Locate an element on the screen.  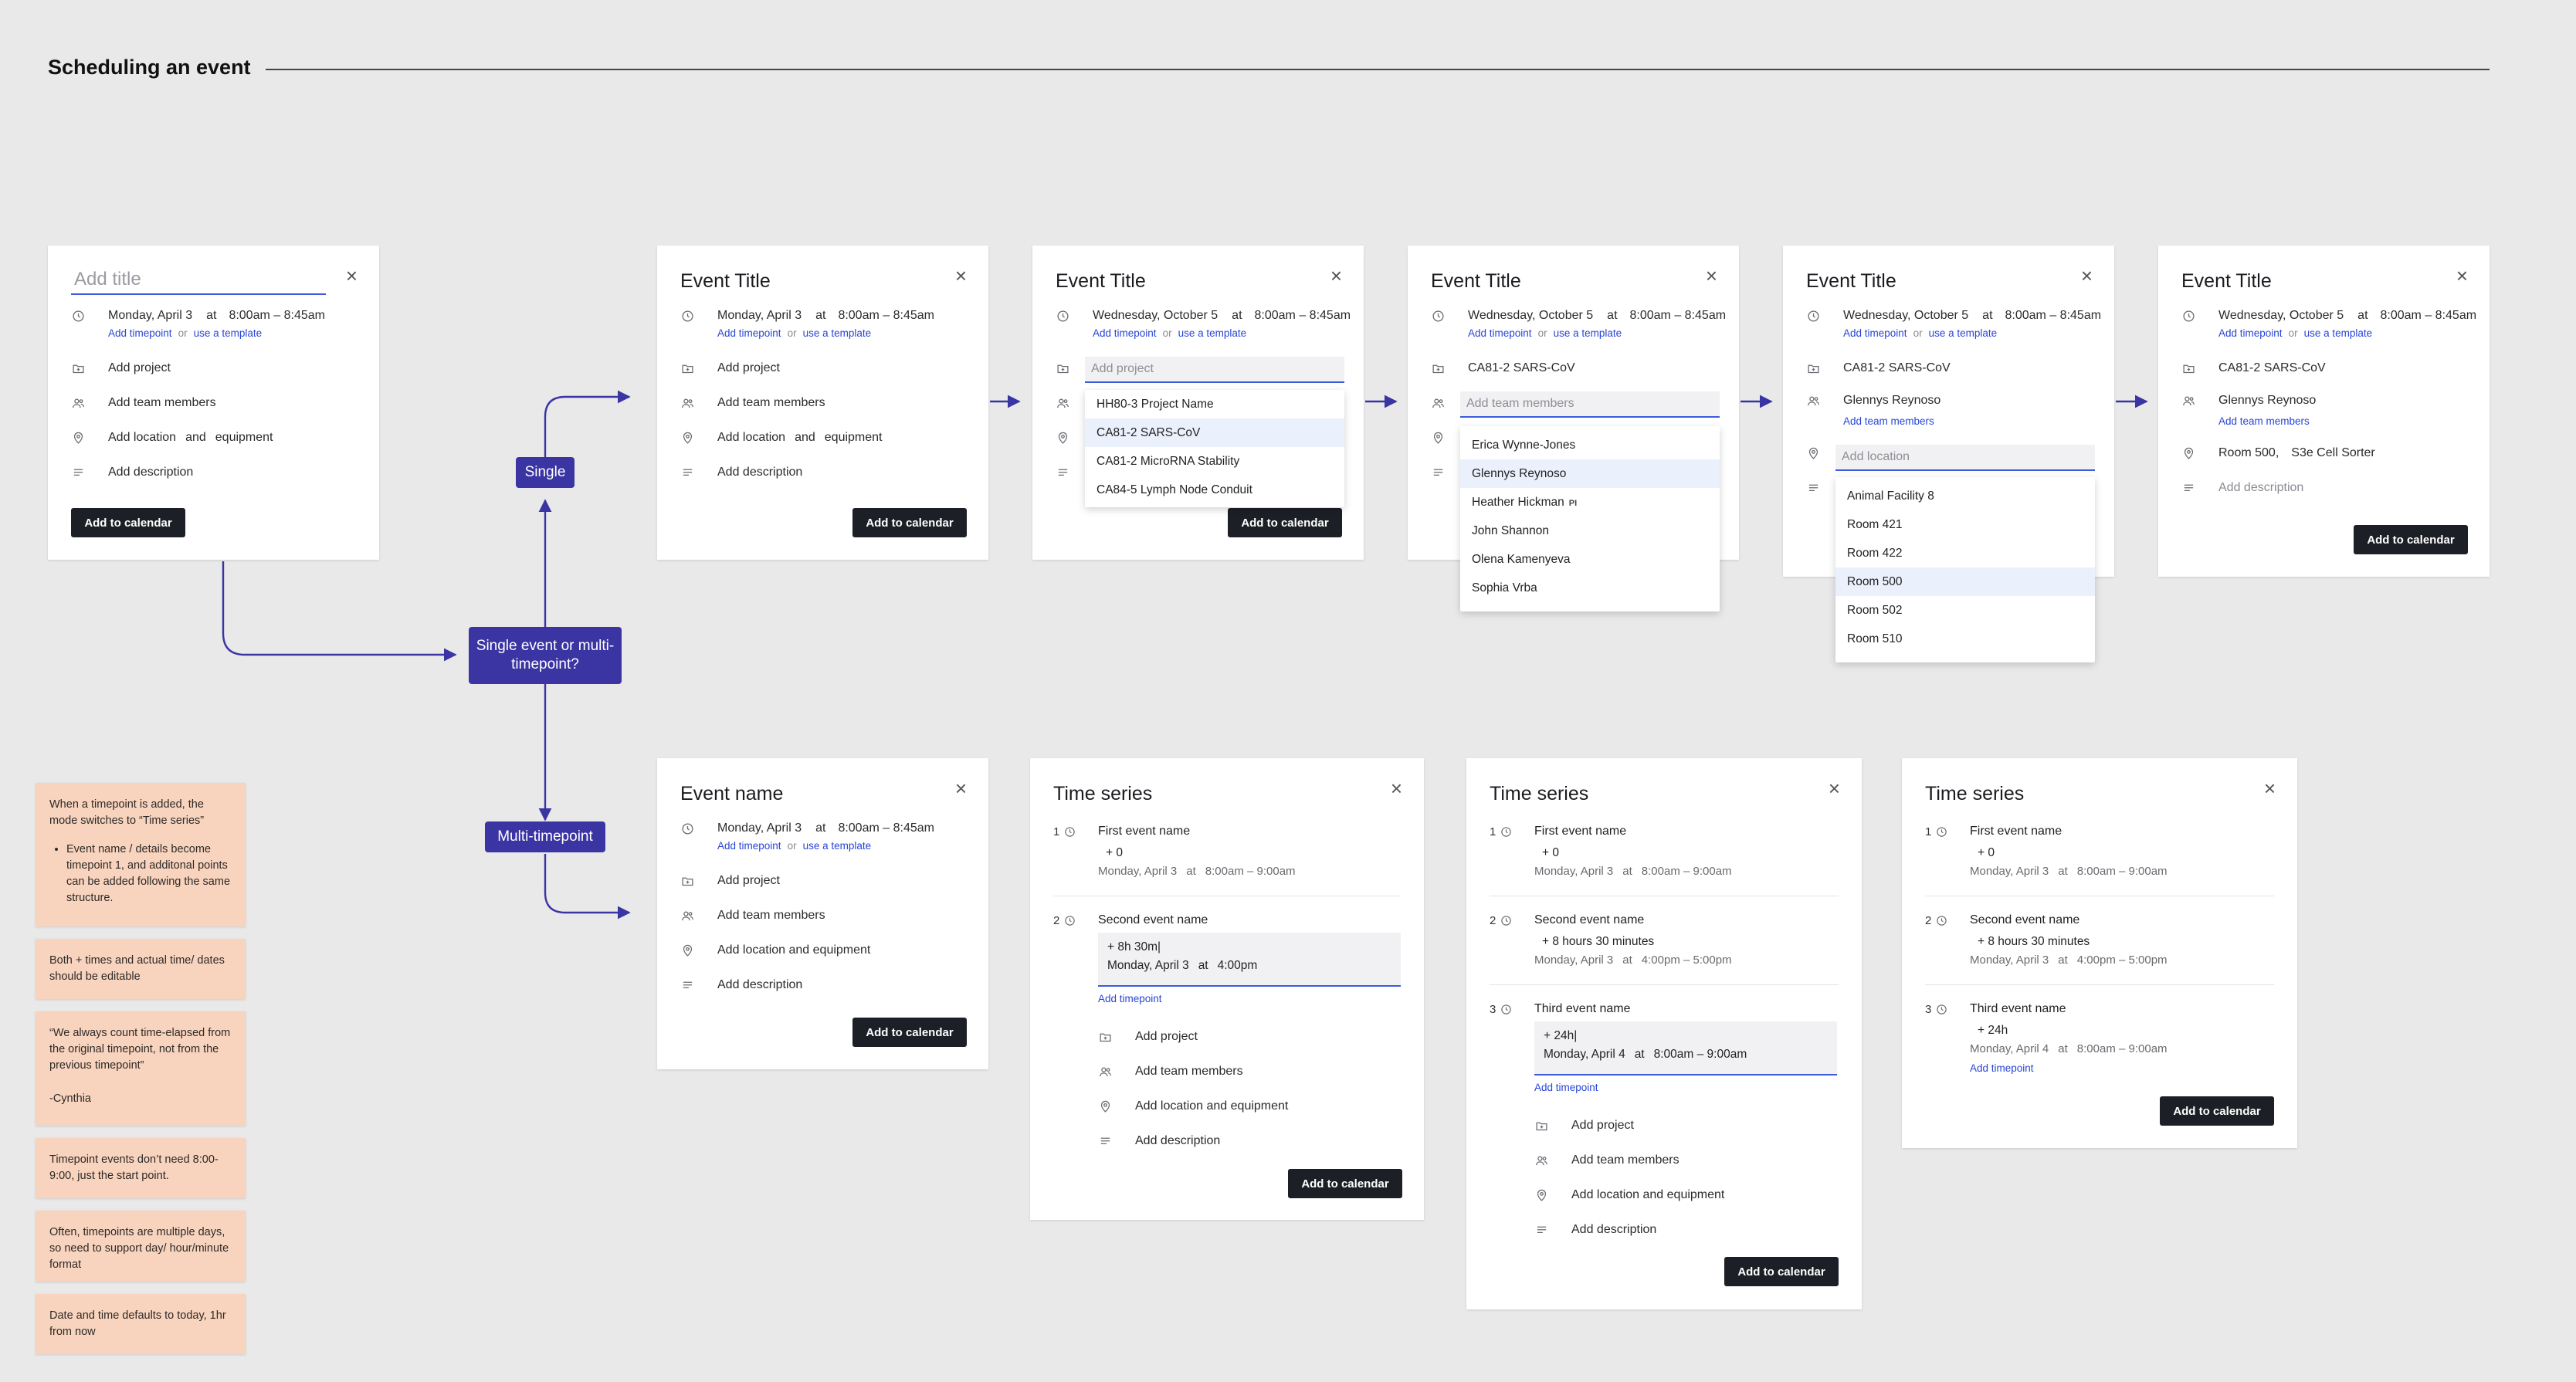
dropdown-option: Olena Kamenyeva is located at coordinates (1590, 559).